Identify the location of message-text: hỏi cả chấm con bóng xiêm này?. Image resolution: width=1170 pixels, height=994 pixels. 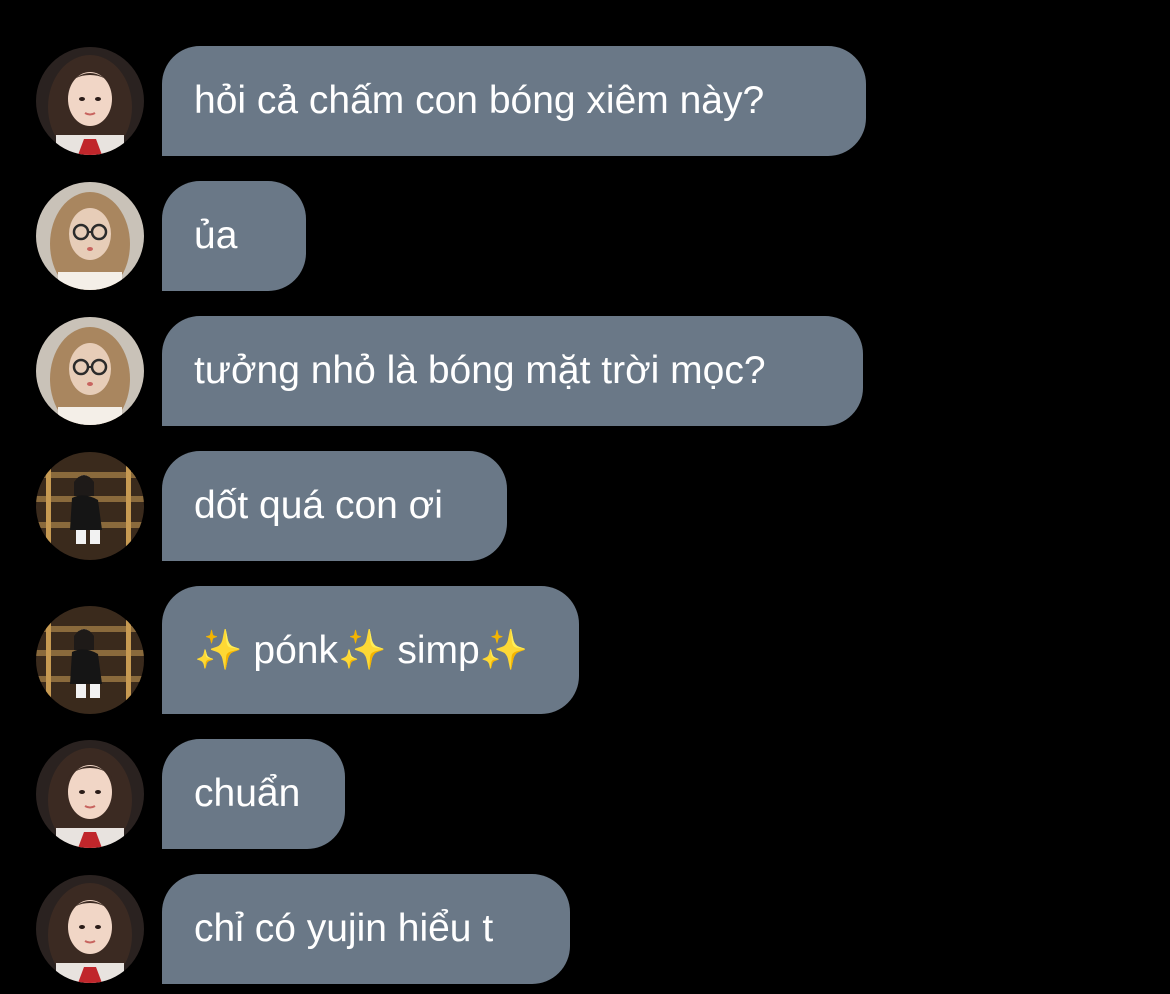
(479, 100).